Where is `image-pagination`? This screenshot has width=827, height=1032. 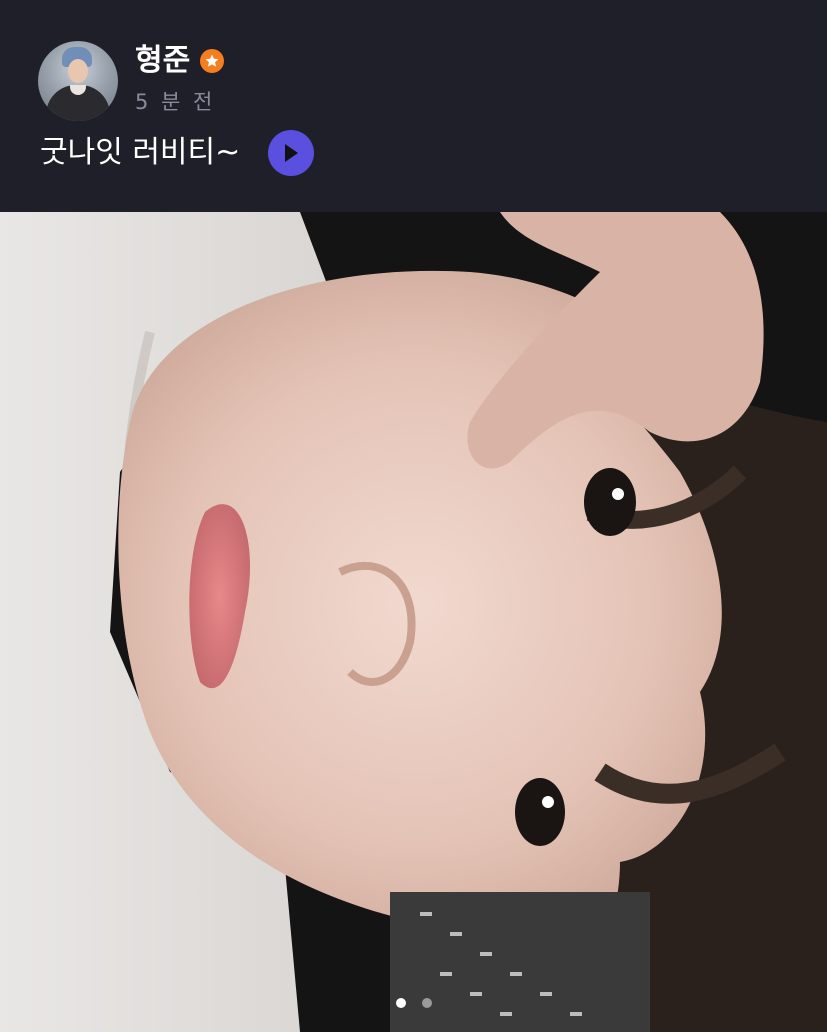
image-pagination is located at coordinates (413, 1004).